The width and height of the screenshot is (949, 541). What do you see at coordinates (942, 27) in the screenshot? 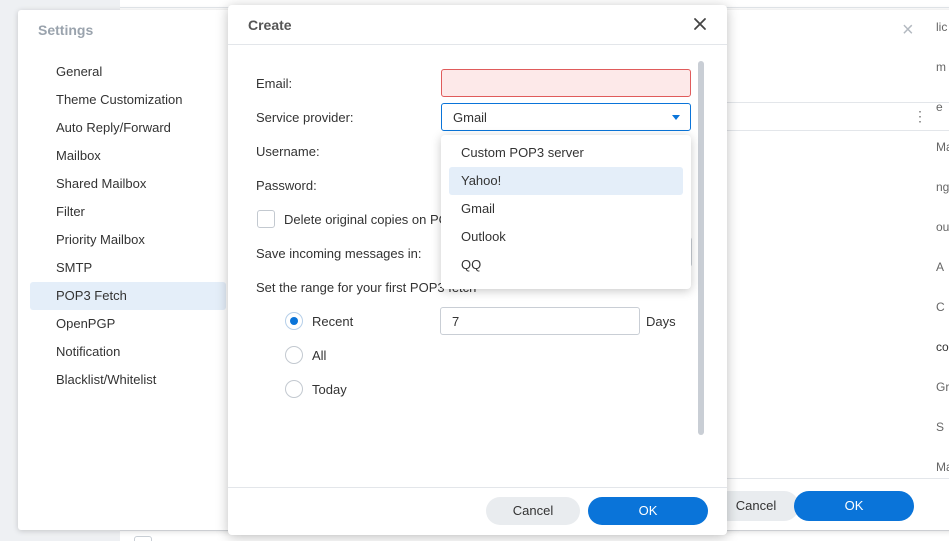
I see `pane-text-fragment: lic` at bounding box center [942, 27].